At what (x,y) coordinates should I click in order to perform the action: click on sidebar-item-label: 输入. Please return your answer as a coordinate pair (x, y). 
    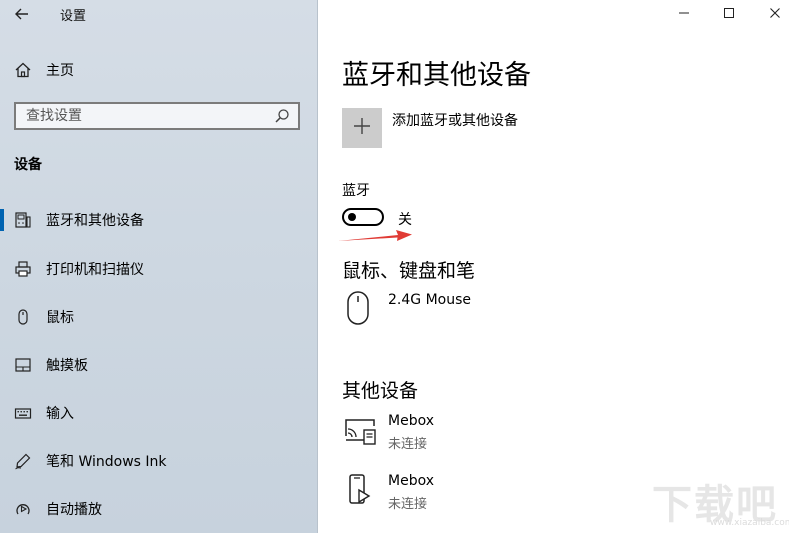
    Looking at the image, I should click on (60, 414).